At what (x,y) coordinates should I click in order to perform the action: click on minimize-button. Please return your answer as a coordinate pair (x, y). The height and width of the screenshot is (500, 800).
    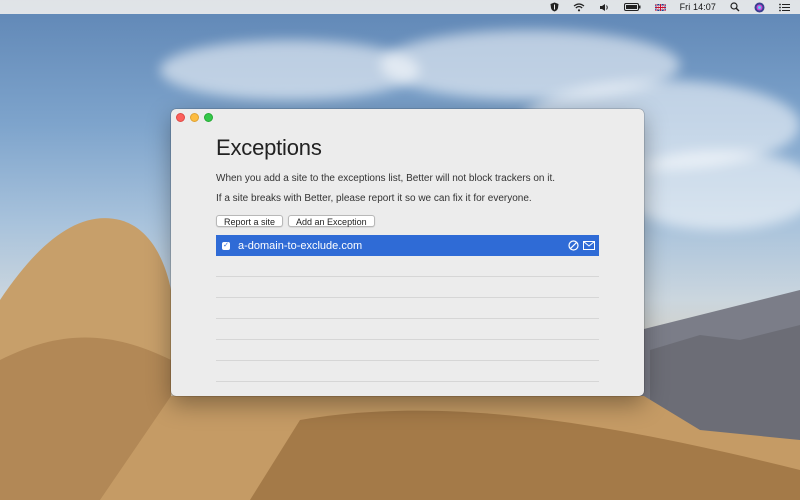
    Looking at the image, I should click on (194, 117).